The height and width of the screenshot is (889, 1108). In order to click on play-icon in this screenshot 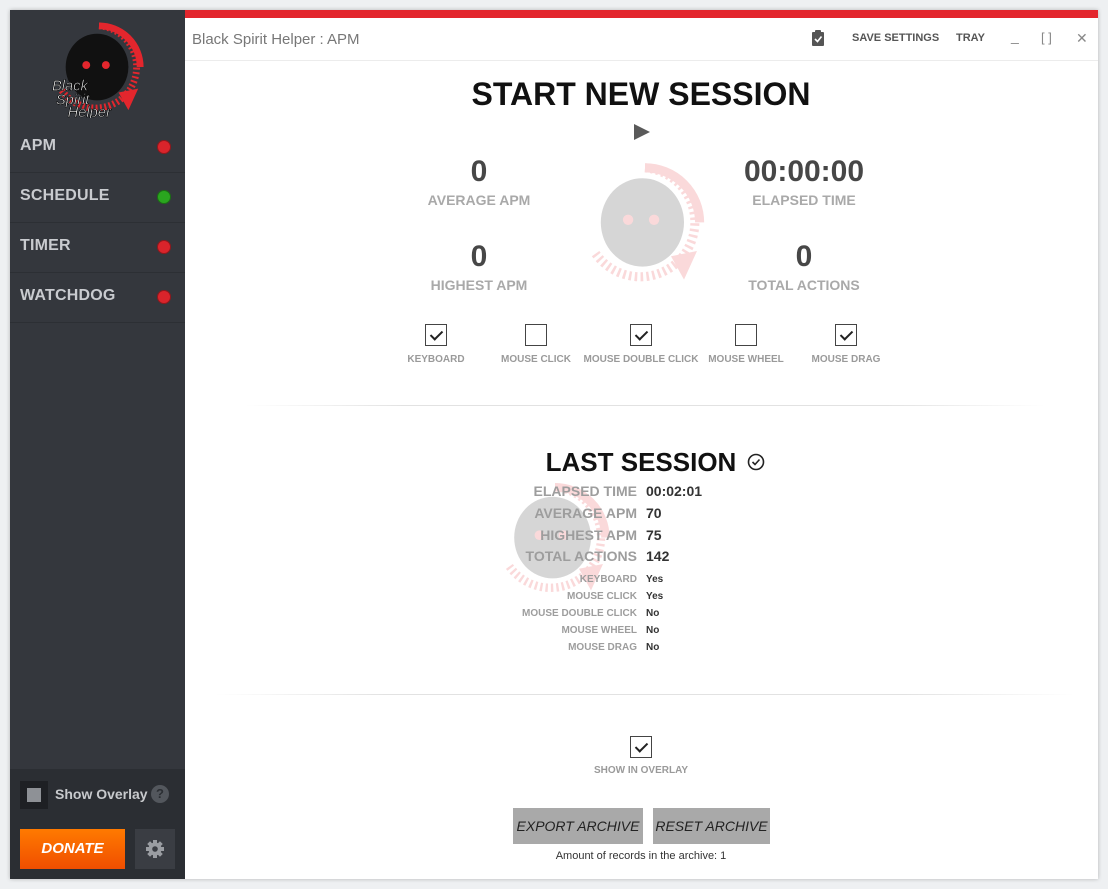, I will do `click(642, 132)`.